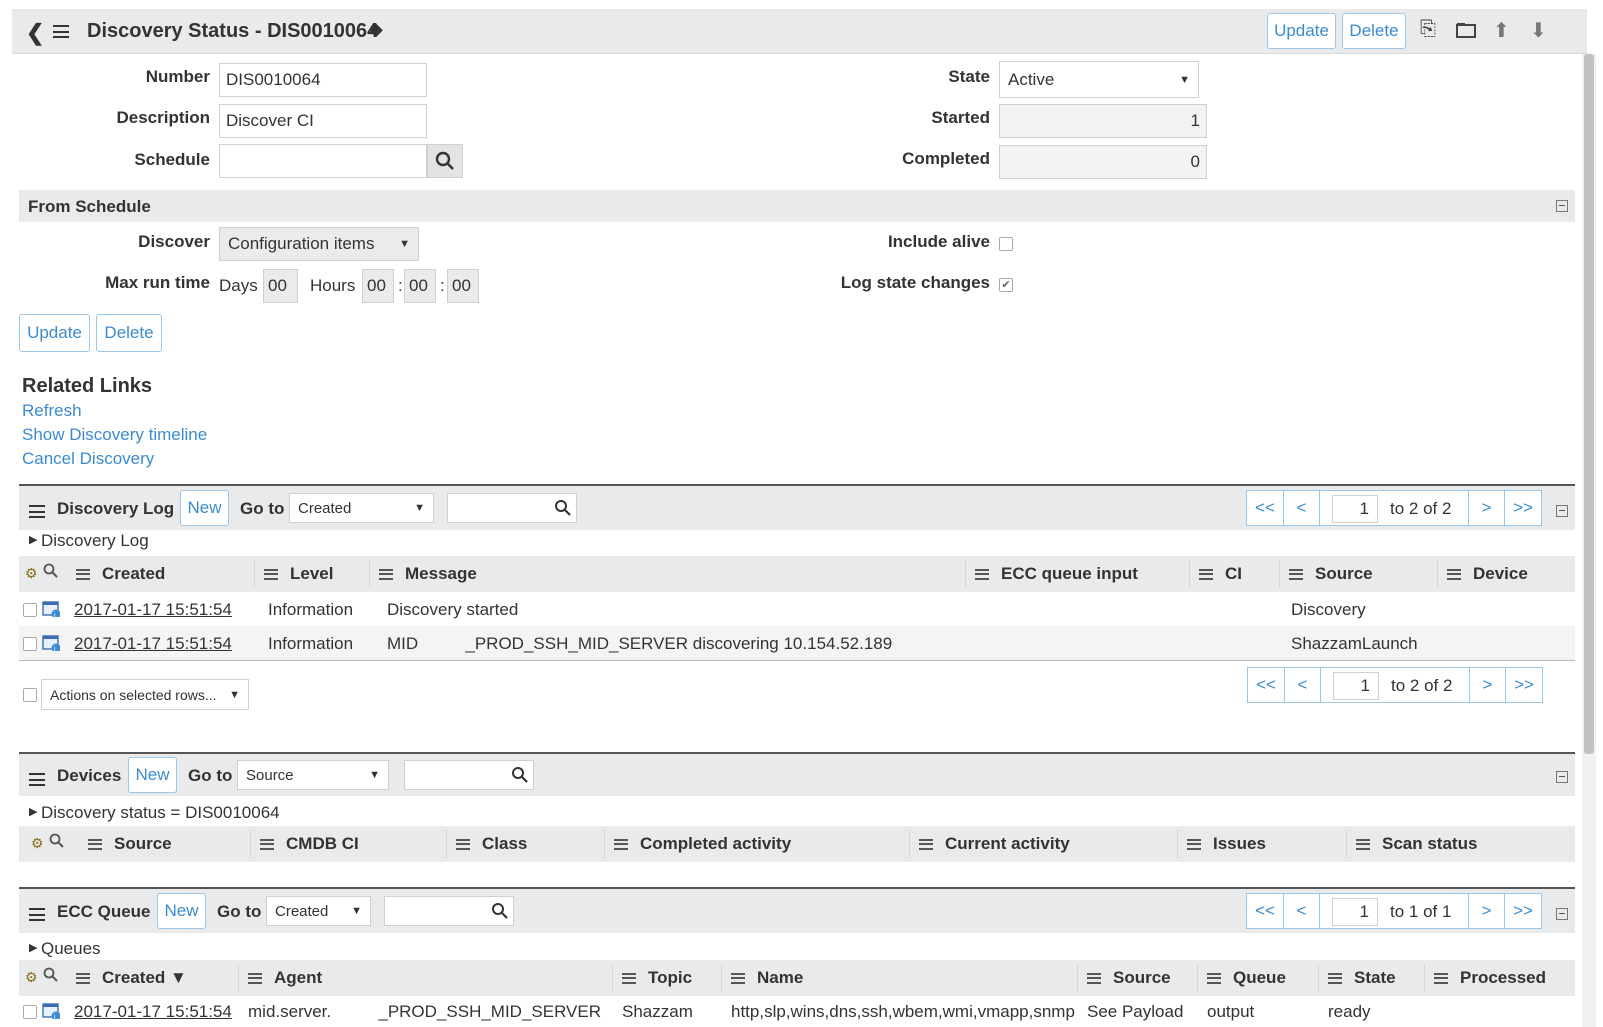 This screenshot has width=1603, height=1027. I want to click on first-page-button: <<, so click(1266, 685).